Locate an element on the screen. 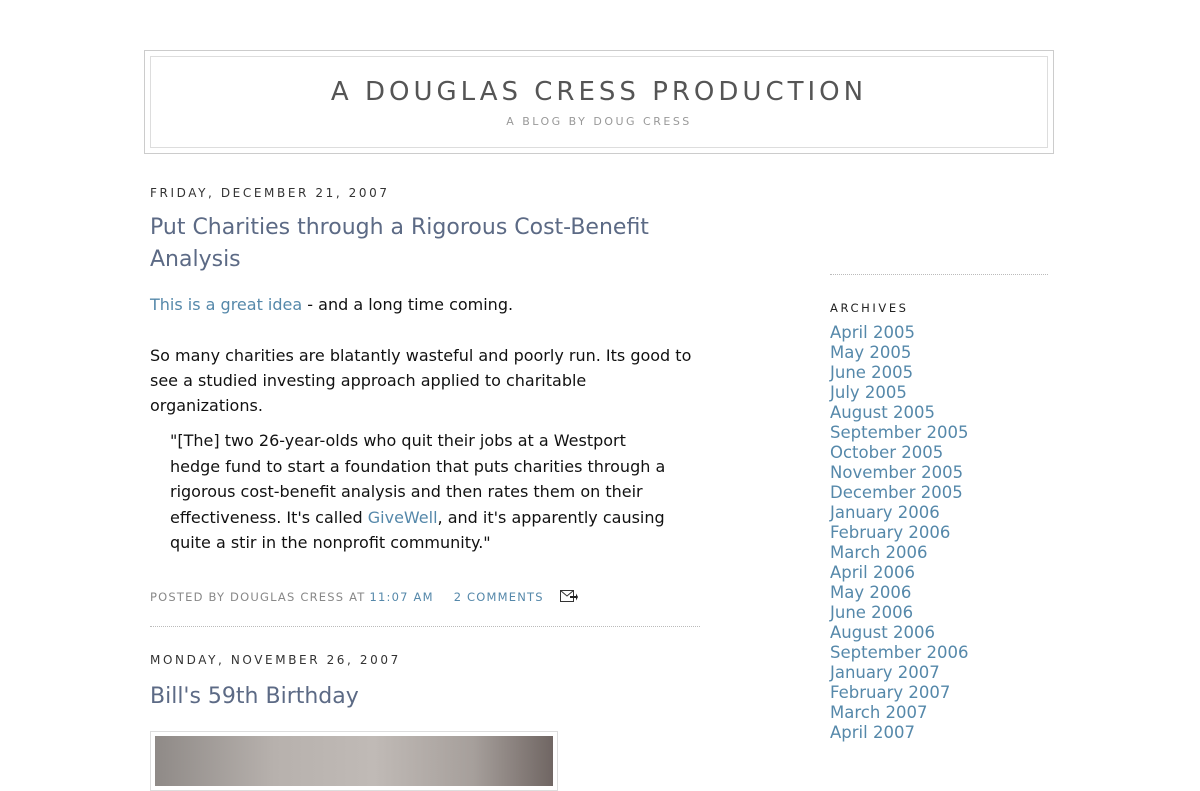  posted-by-text: POSTED BY DOUGLAS CRESS AT is located at coordinates (258, 596).